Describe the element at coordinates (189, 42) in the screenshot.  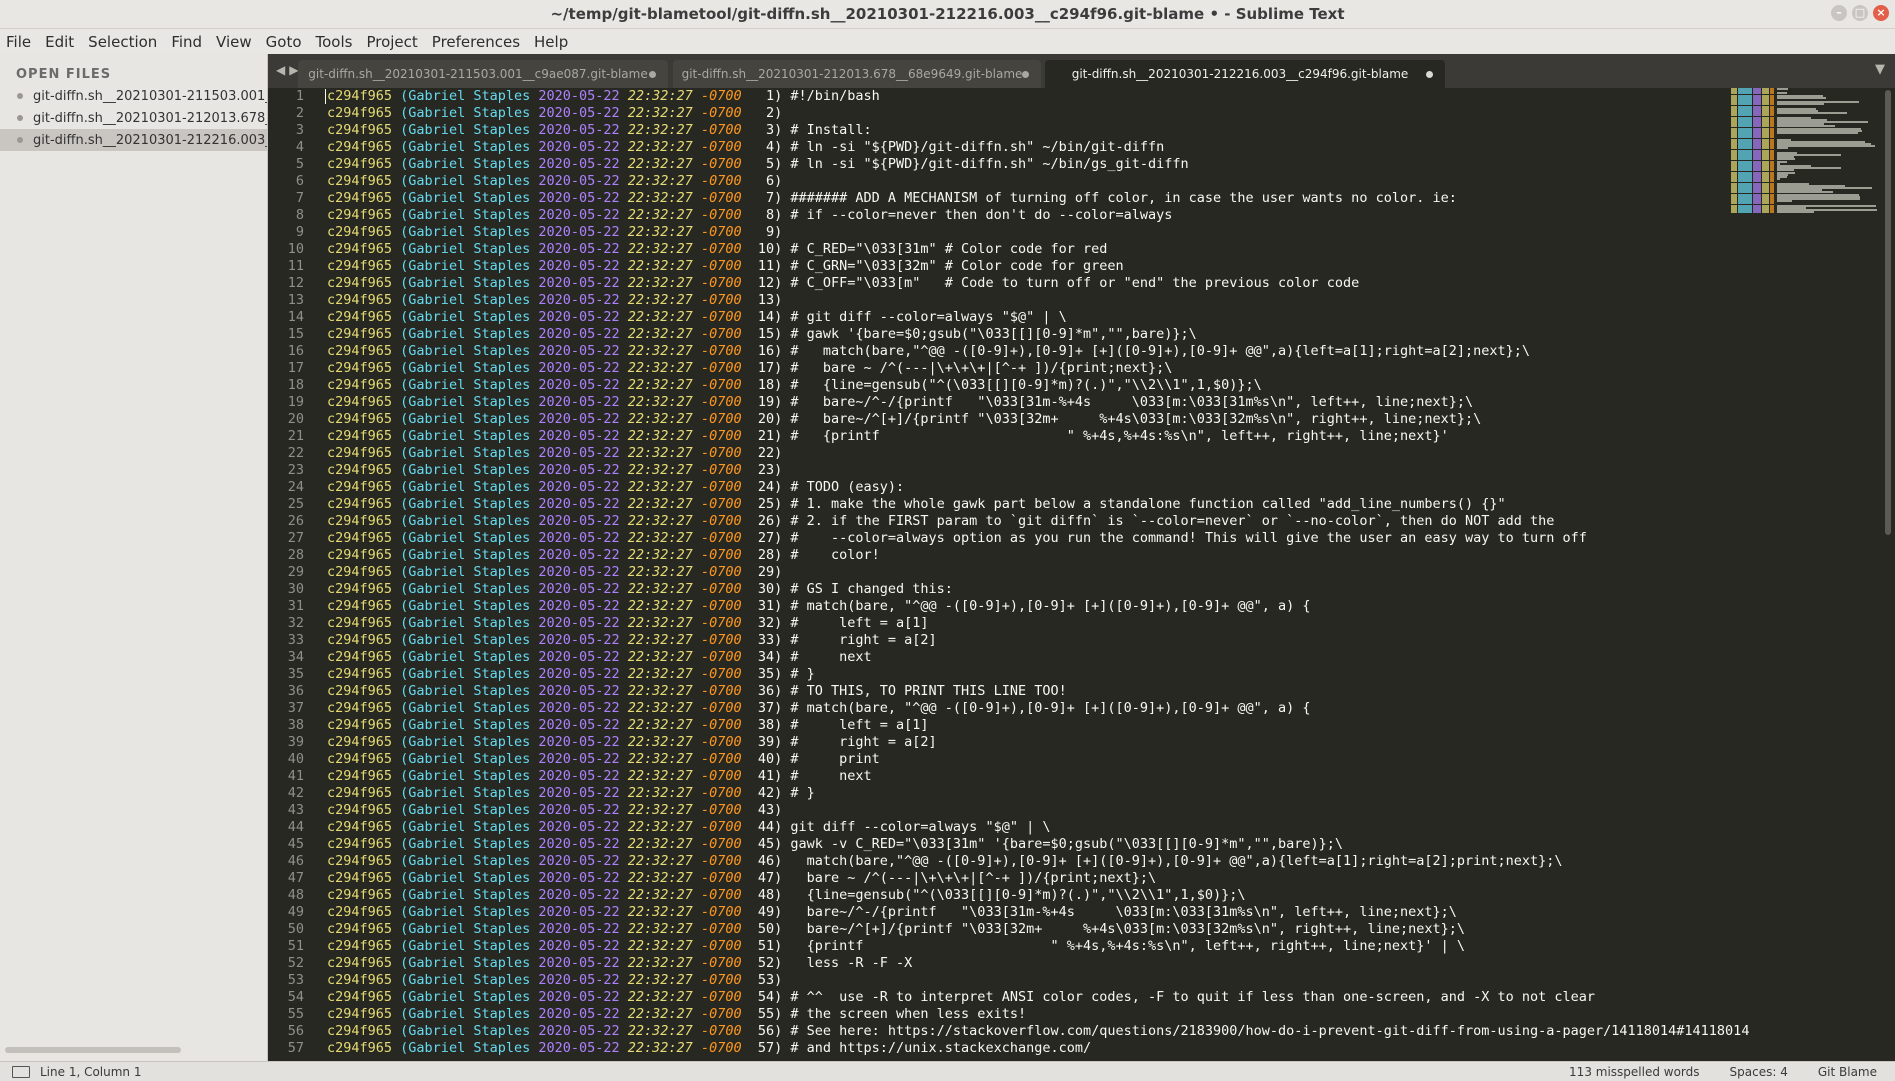
I see `menu-find: Find` at that location.